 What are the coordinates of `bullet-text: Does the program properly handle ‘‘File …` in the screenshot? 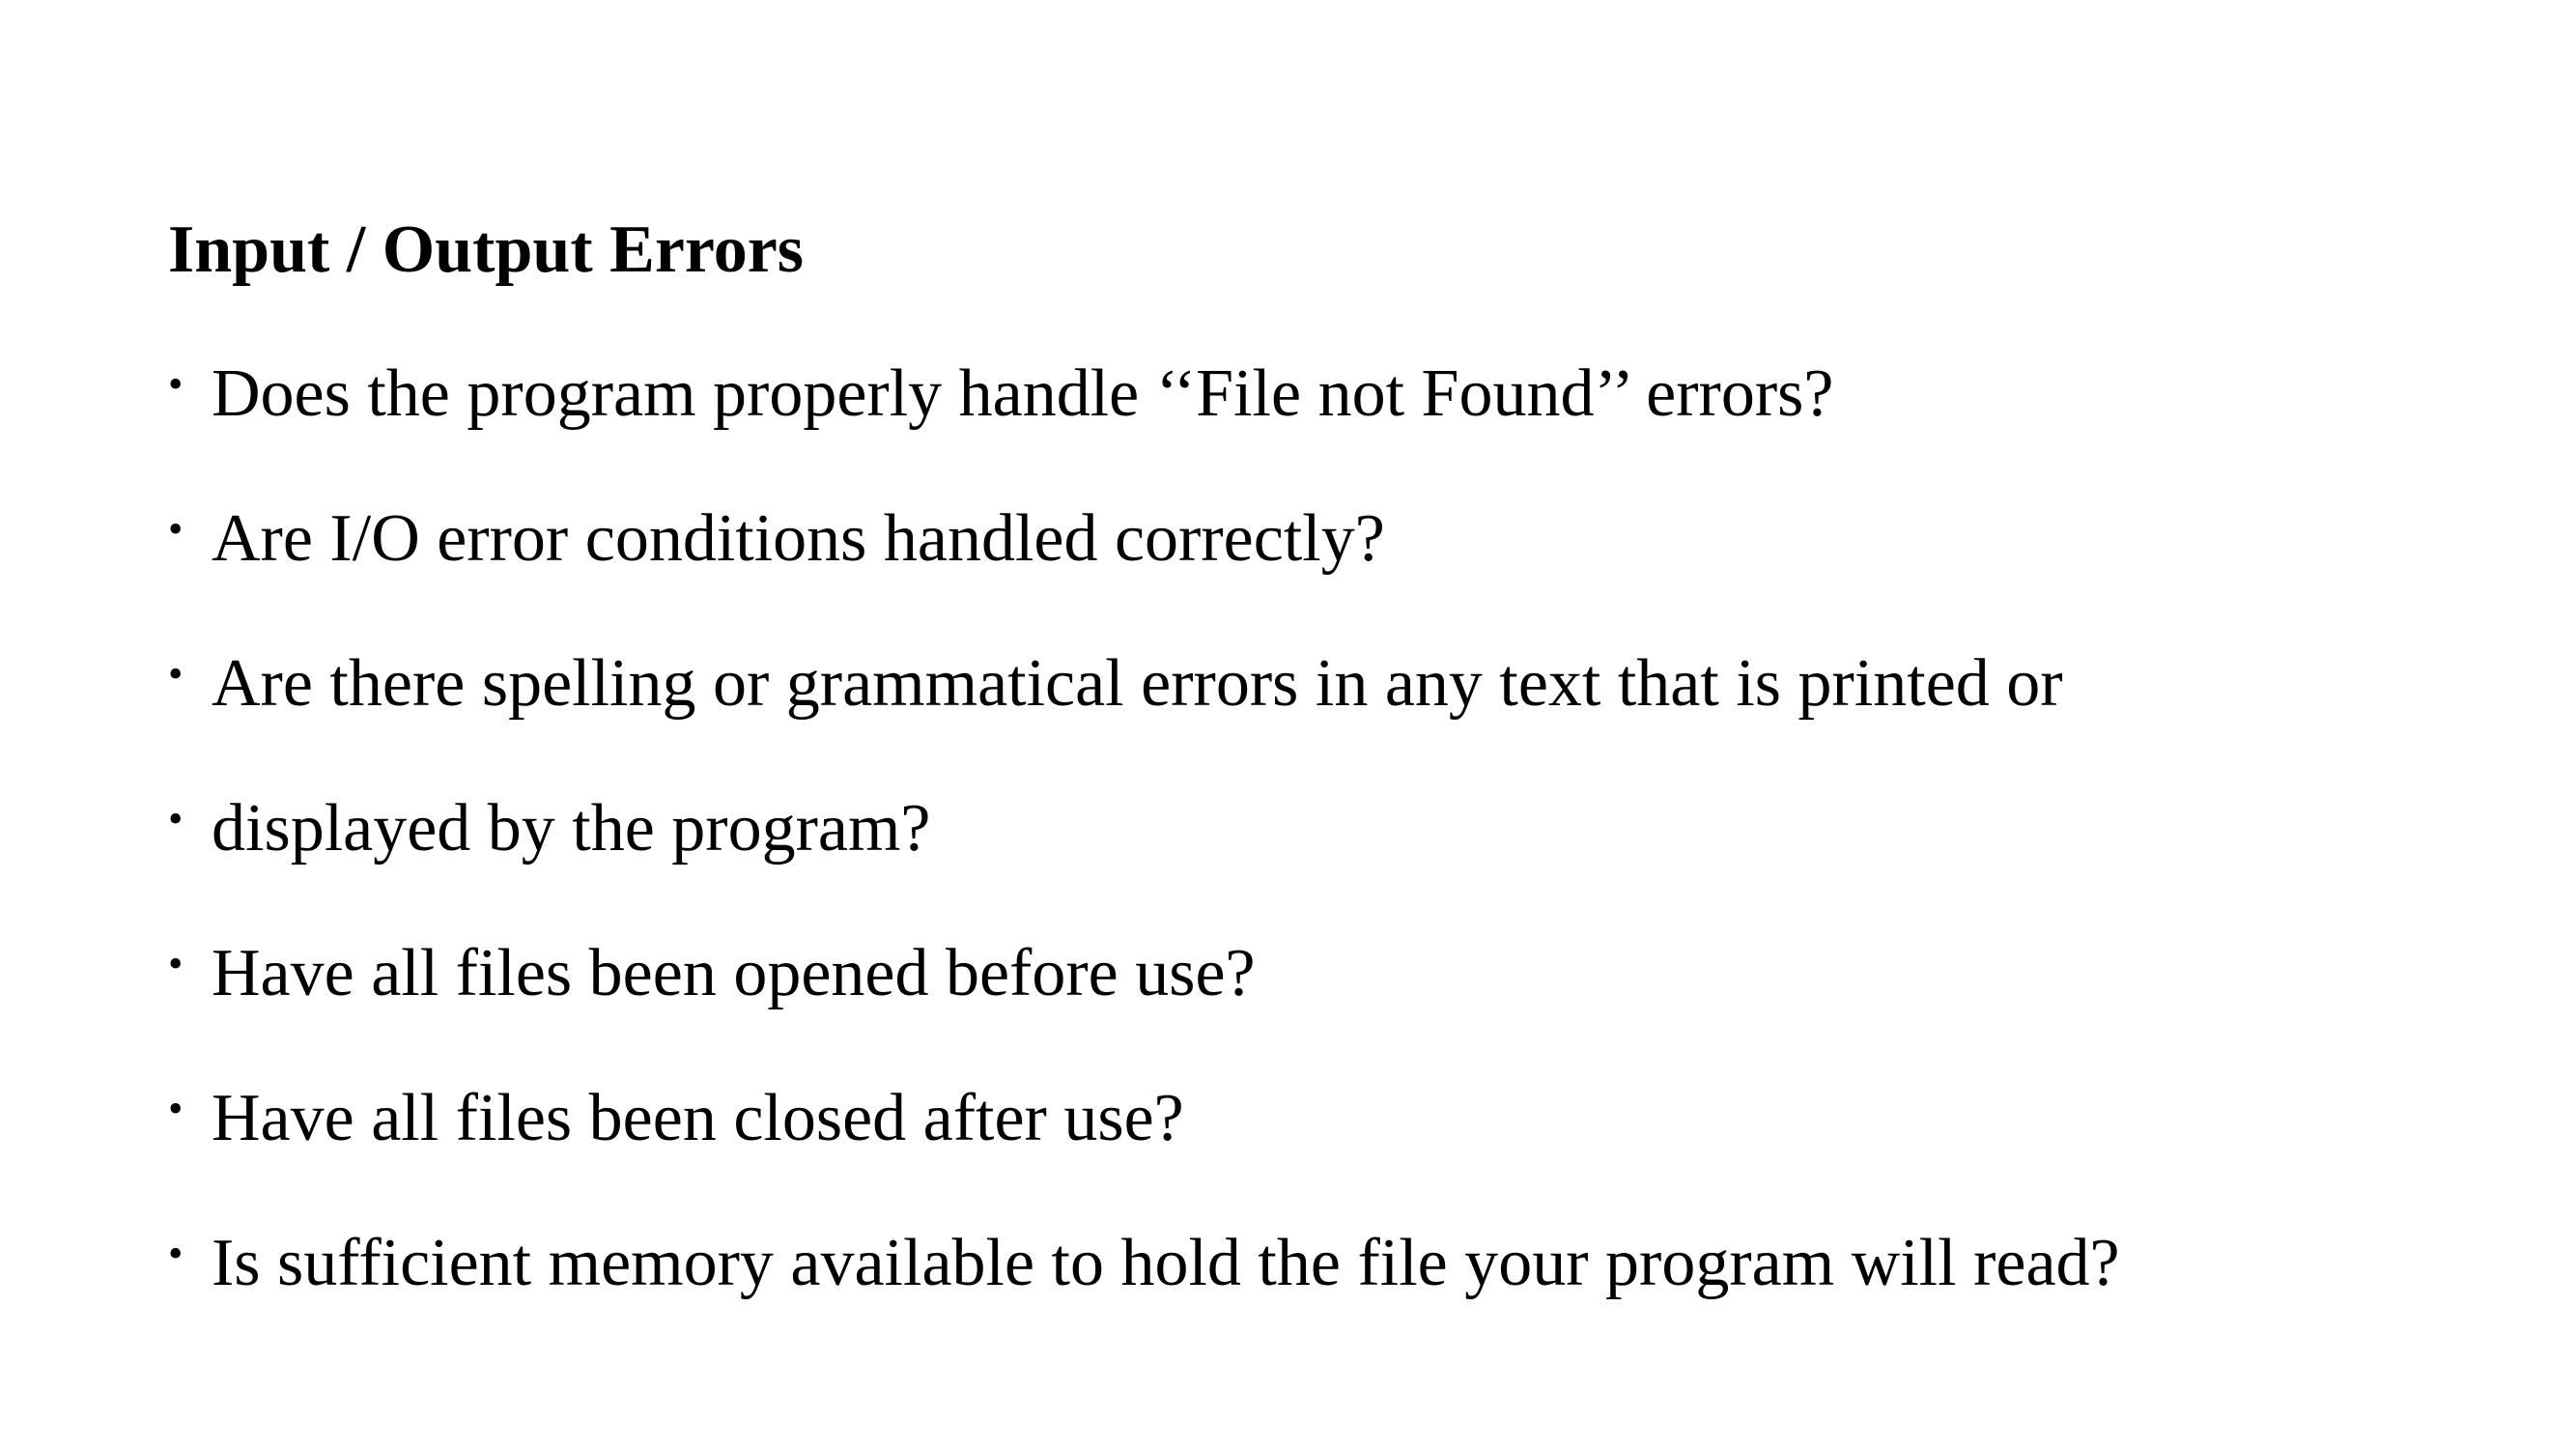 It's located at (1023, 393).